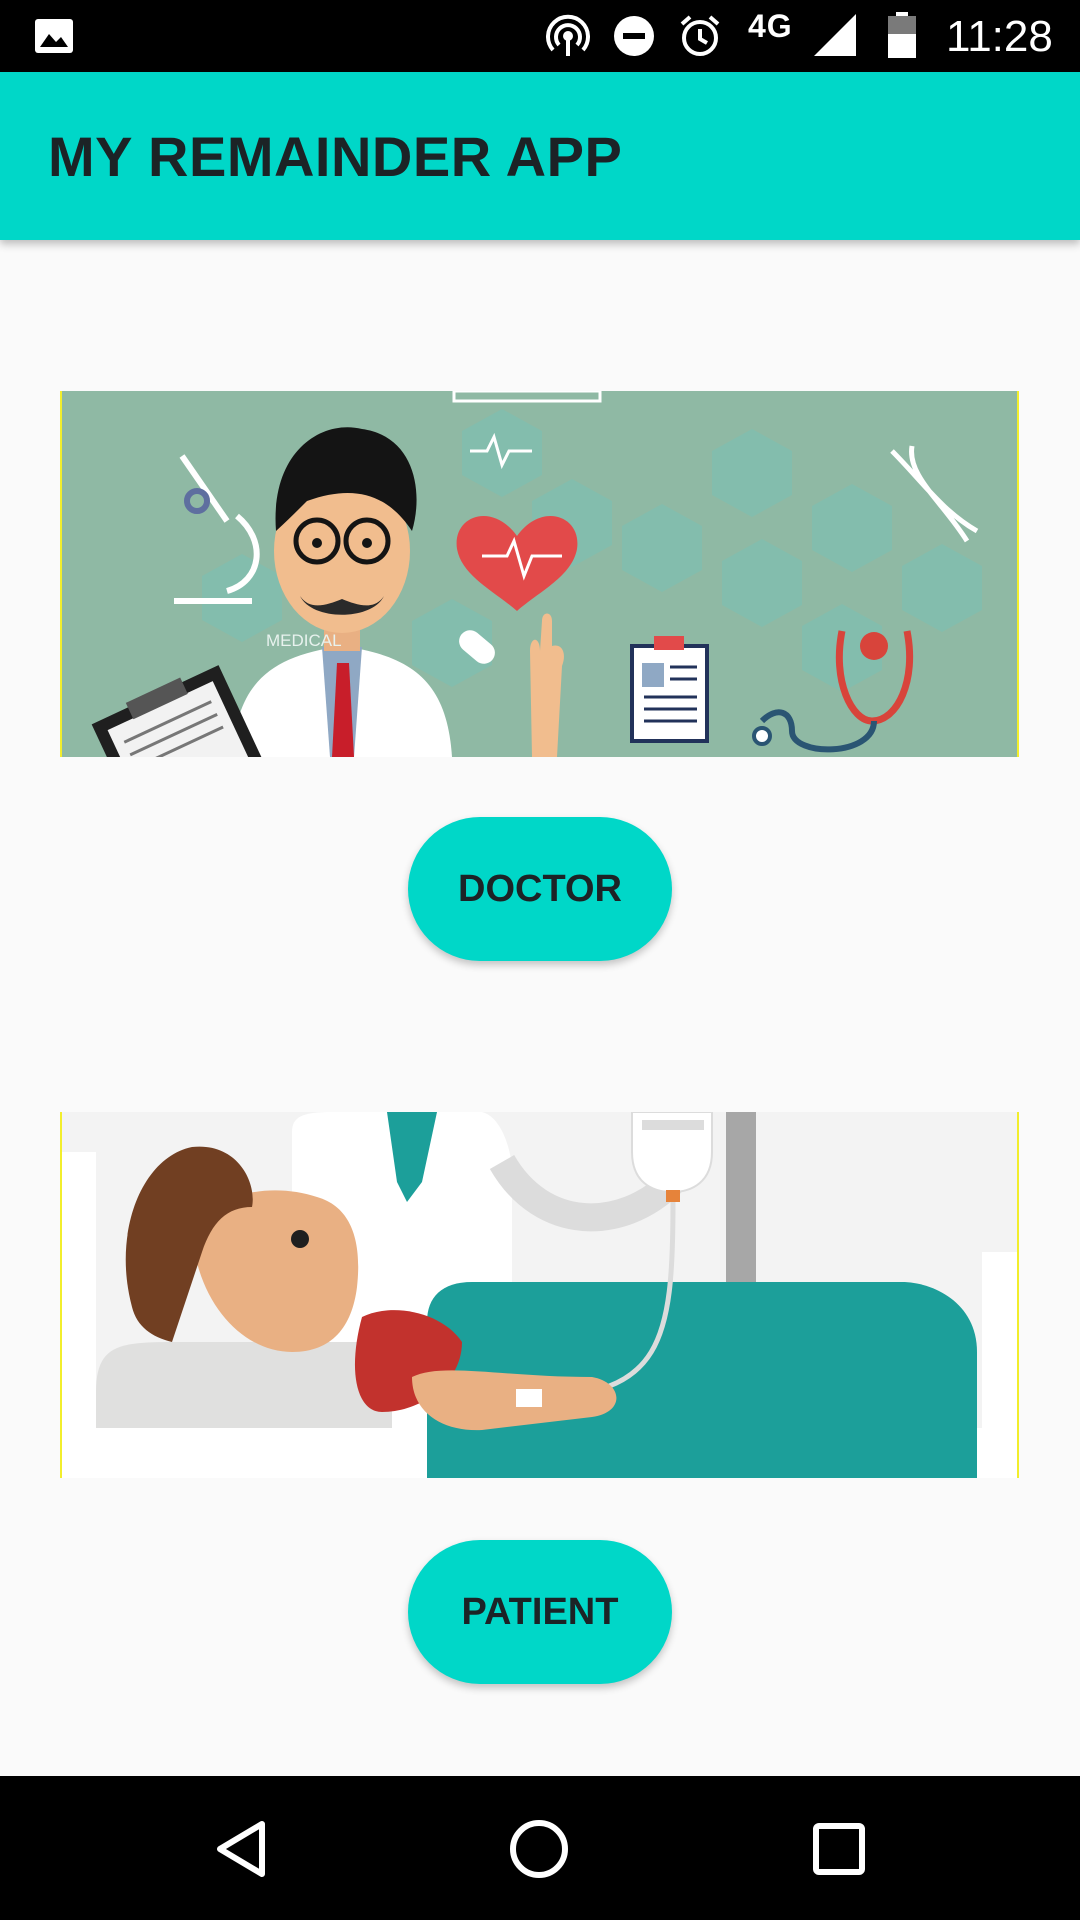  Describe the element at coordinates (540, 889) in the screenshot. I see `doctor-button: DOCTOR` at that location.